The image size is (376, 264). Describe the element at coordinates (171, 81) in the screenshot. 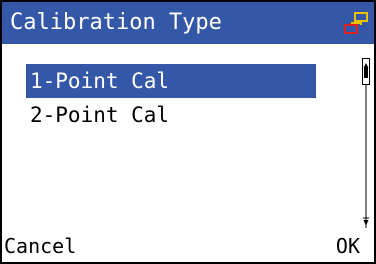

I see `option-1-point-cal: 1-Point Cal` at that location.